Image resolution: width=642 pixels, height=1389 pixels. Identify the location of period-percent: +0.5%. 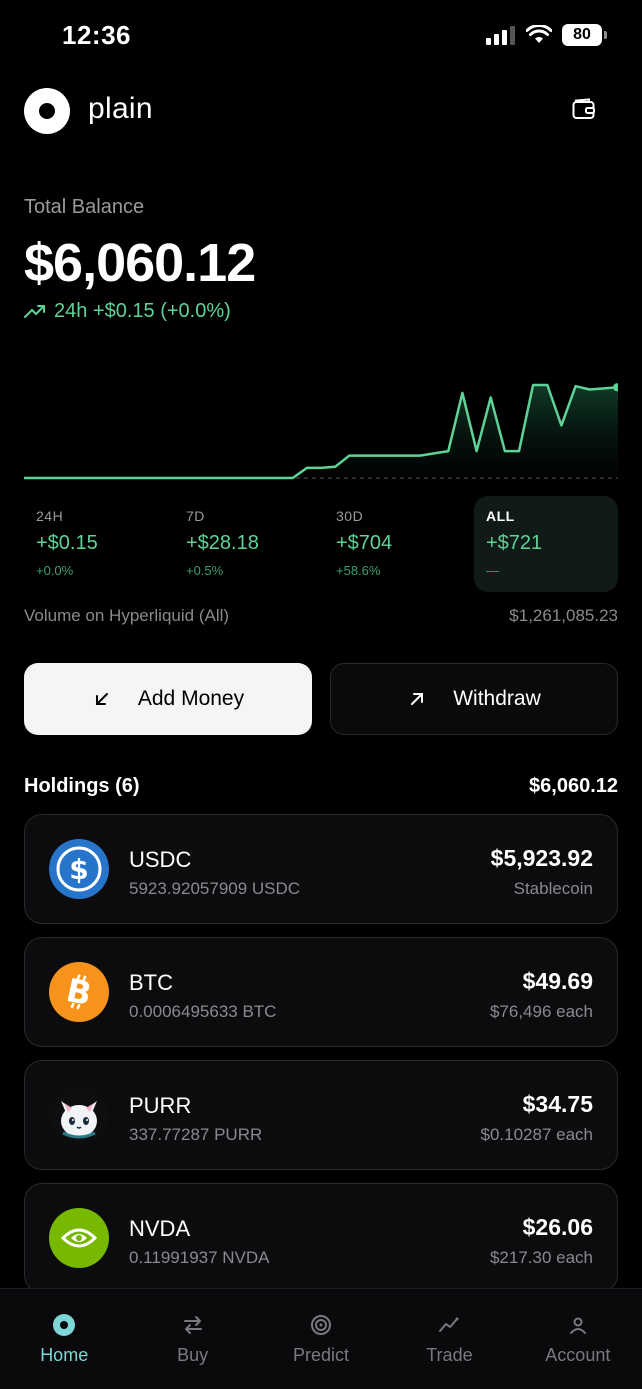
(205, 570).